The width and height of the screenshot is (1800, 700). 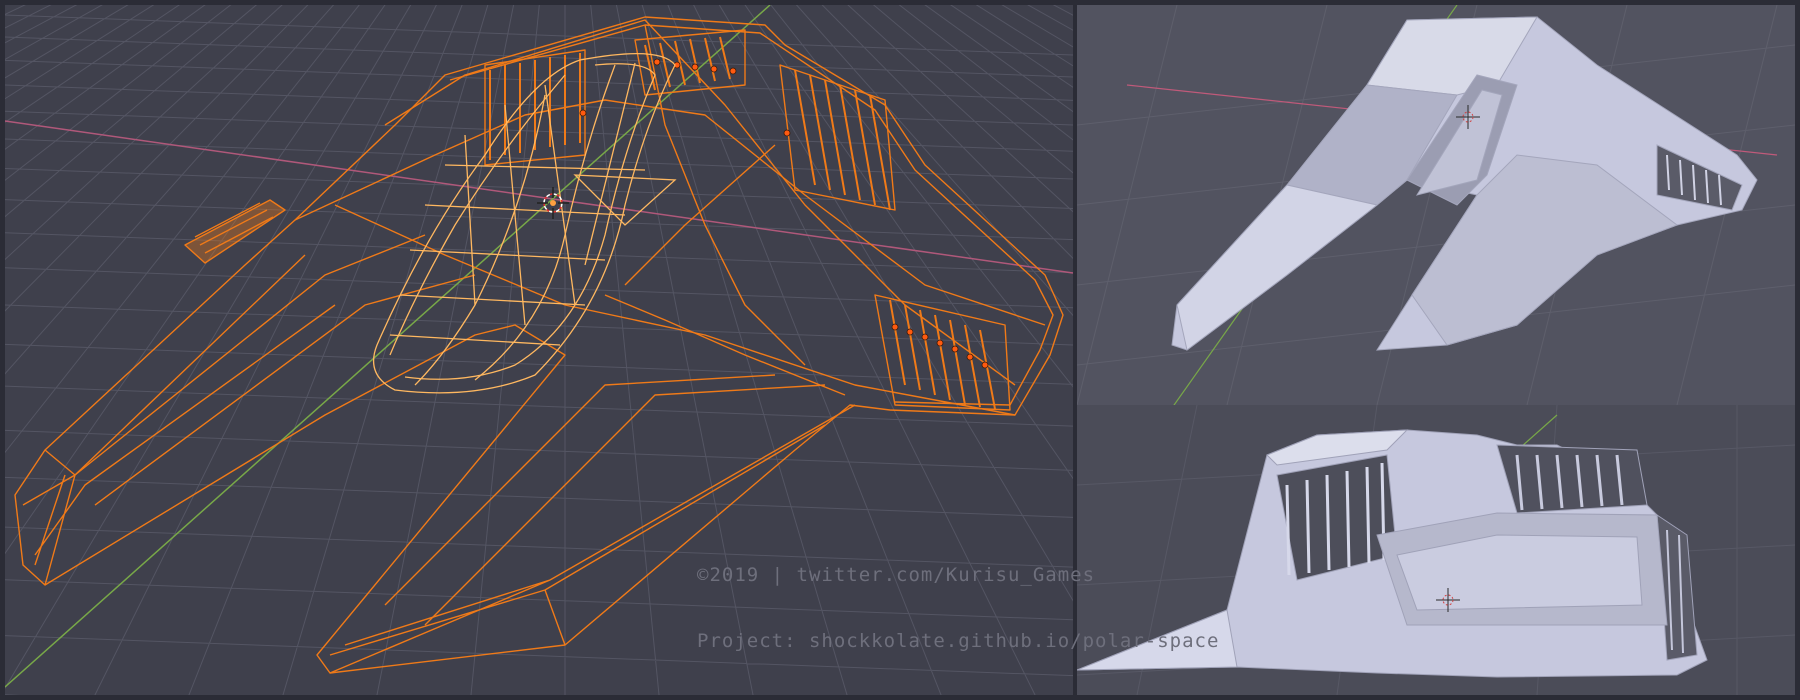 I want to click on origin-cursor-icon, so click(x=553, y=203).